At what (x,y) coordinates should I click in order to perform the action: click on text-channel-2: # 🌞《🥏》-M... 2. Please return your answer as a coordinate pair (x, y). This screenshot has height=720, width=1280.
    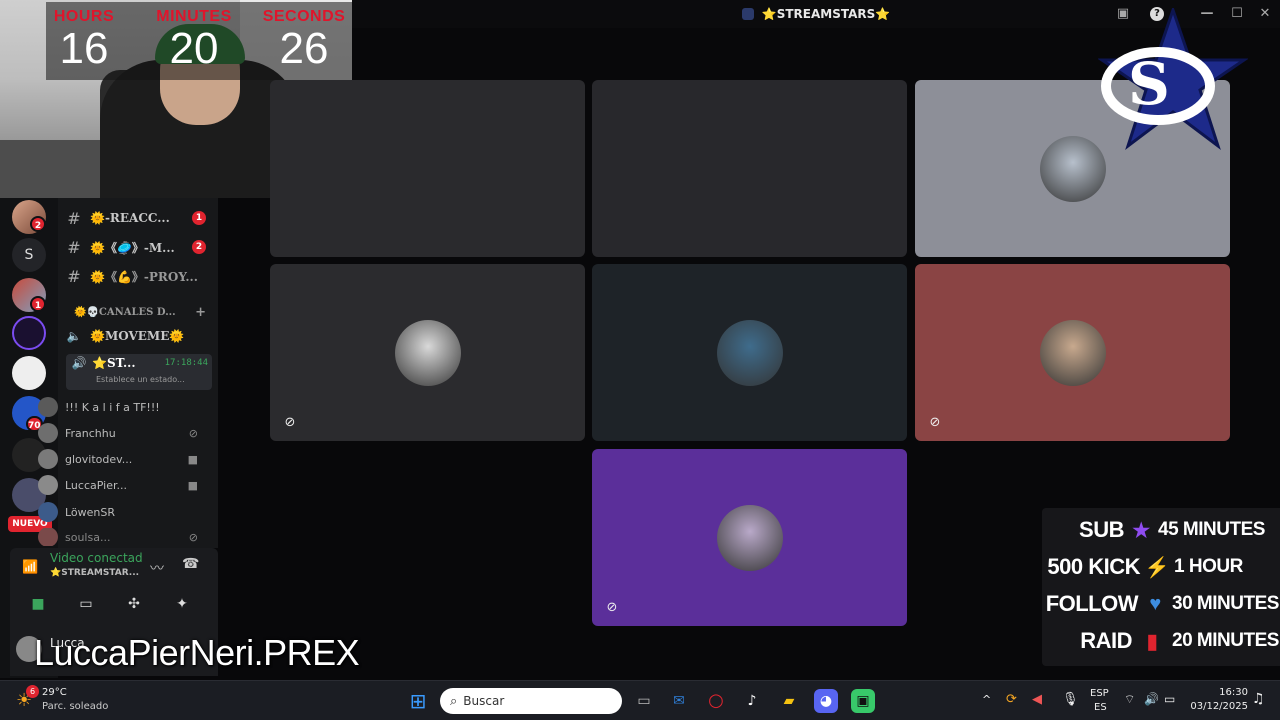
    Looking at the image, I should click on (138, 247).